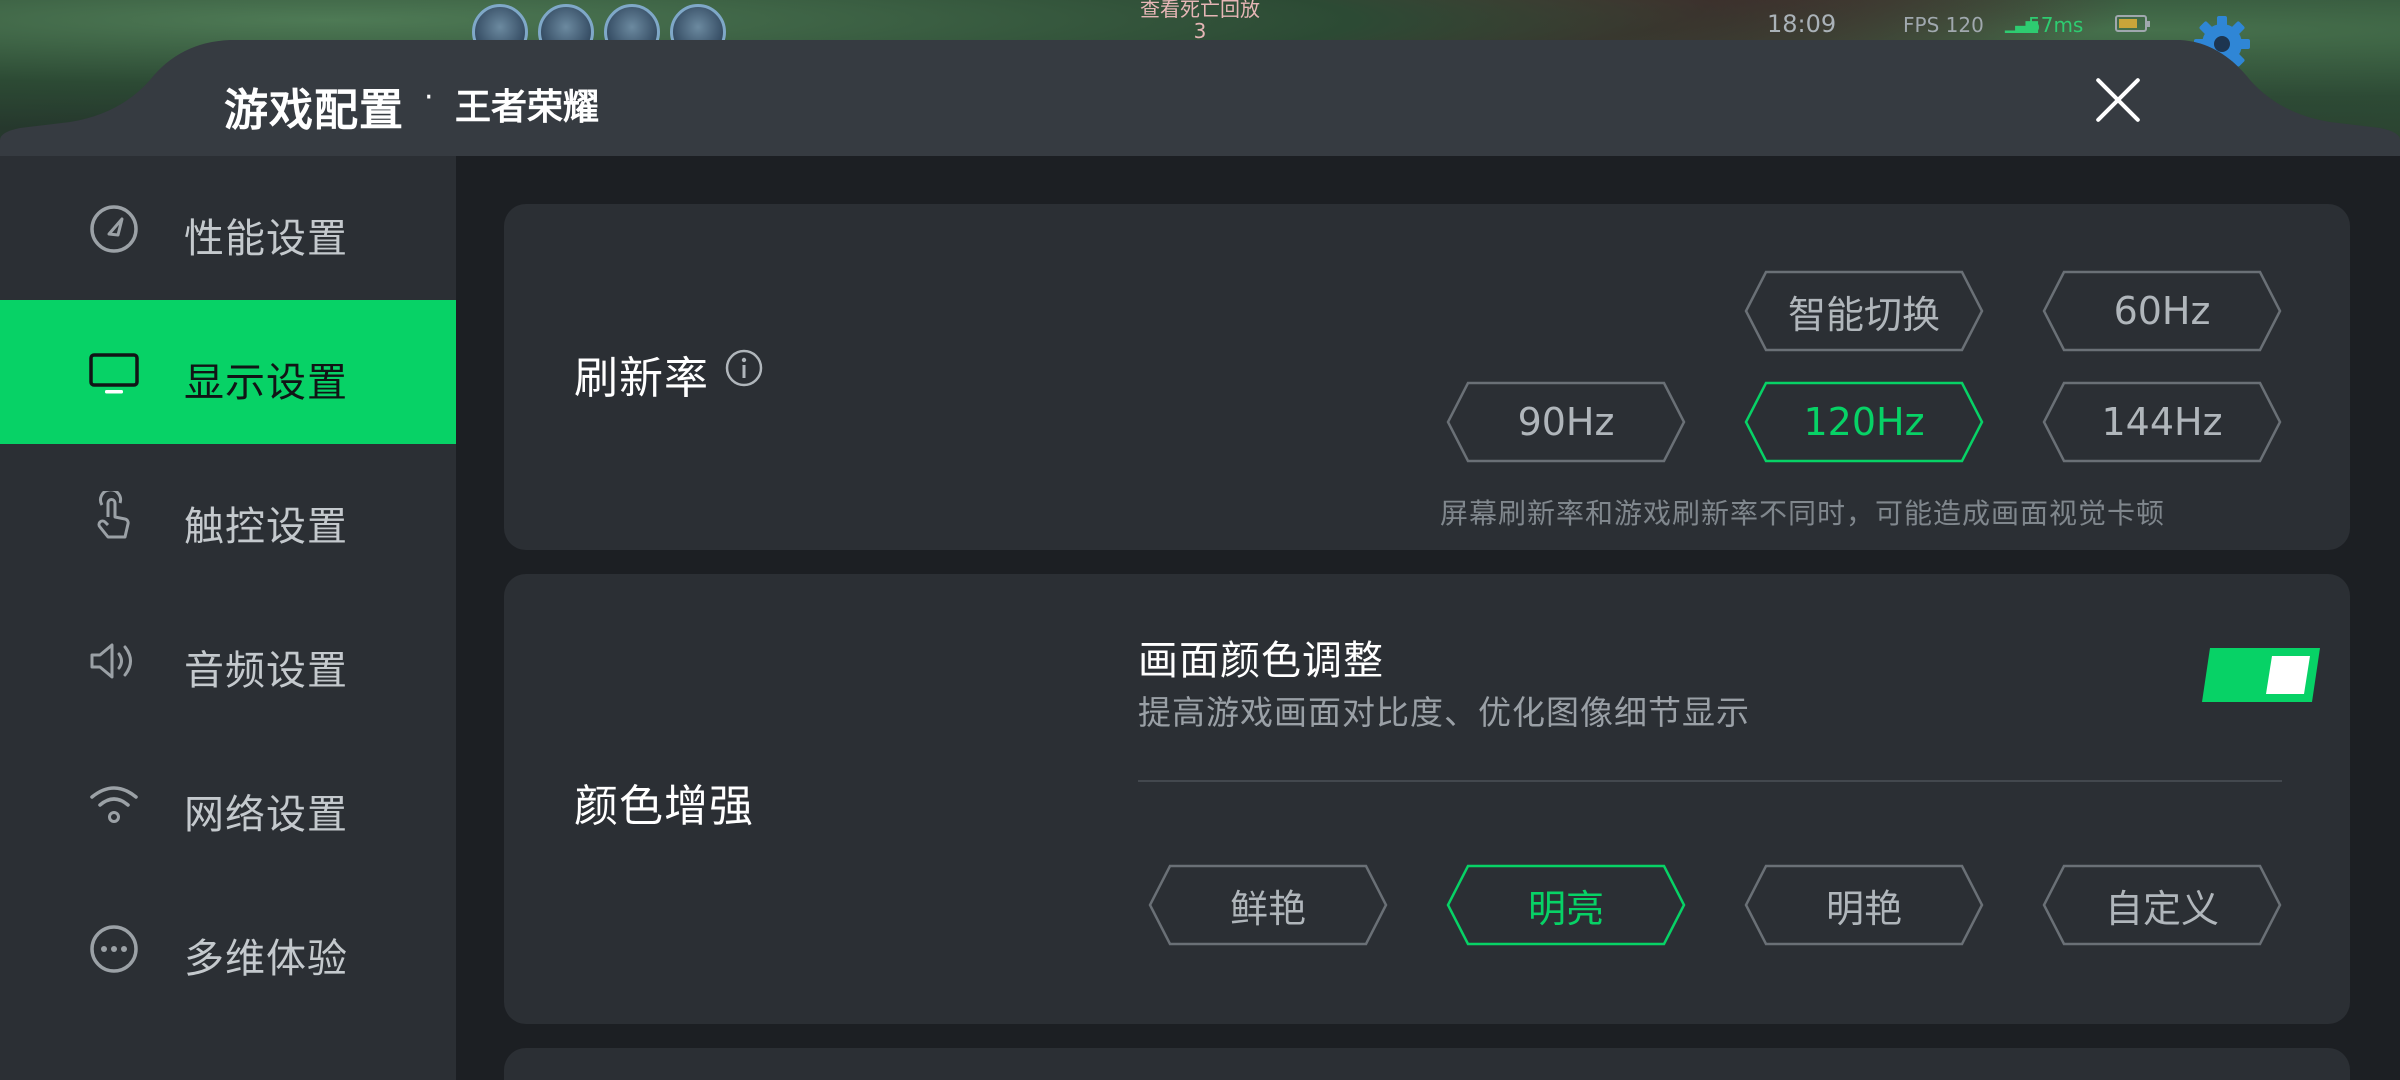  What do you see at coordinates (1200, 98) in the screenshot?
I see `panel-header: 游戏配置 · 王者荣耀` at bounding box center [1200, 98].